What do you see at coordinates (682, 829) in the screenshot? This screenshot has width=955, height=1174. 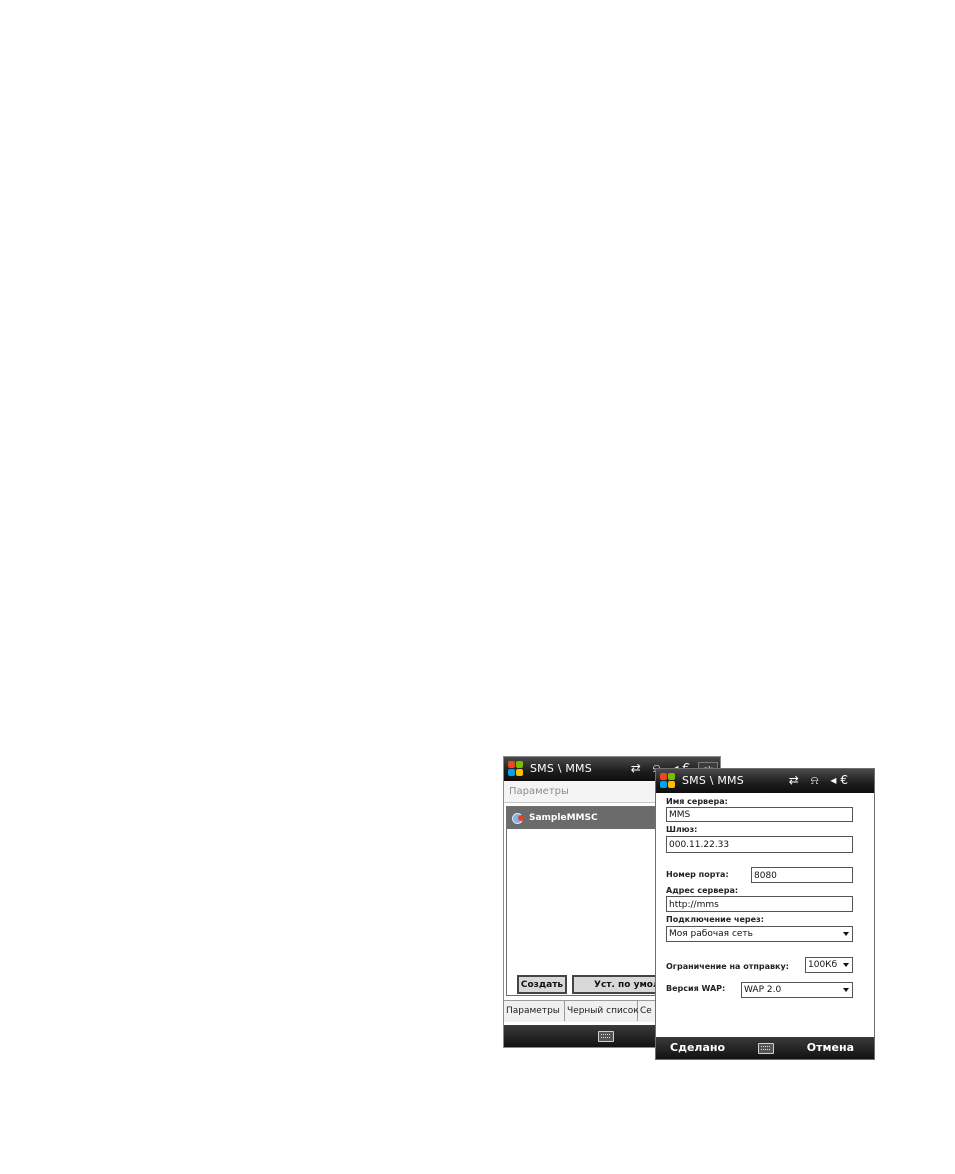 I see `gateway-label: Шлюз:` at bounding box center [682, 829].